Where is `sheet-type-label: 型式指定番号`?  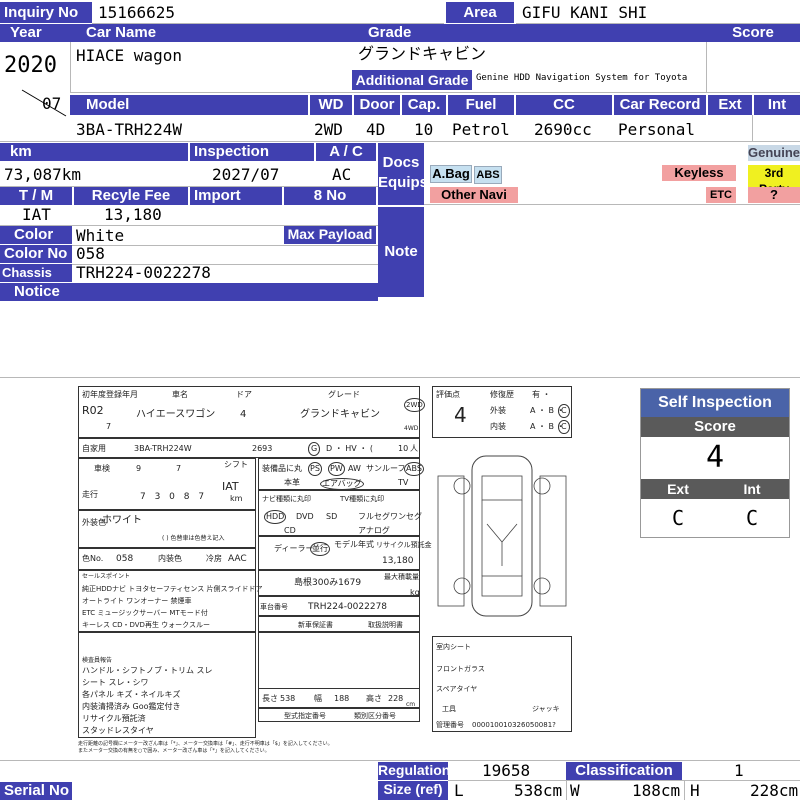 sheet-type-label: 型式指定番号 is located at coordinates (305, 716).